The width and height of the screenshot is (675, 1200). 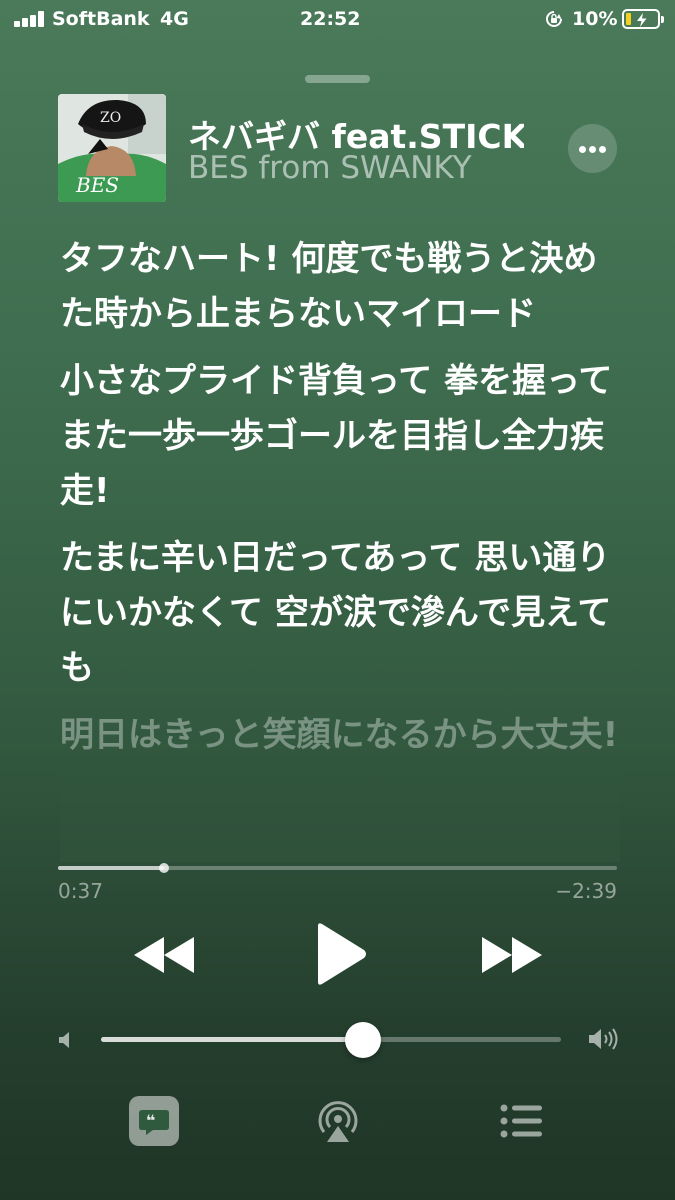 I want to click on previous-button, so click(x=164, y=955).